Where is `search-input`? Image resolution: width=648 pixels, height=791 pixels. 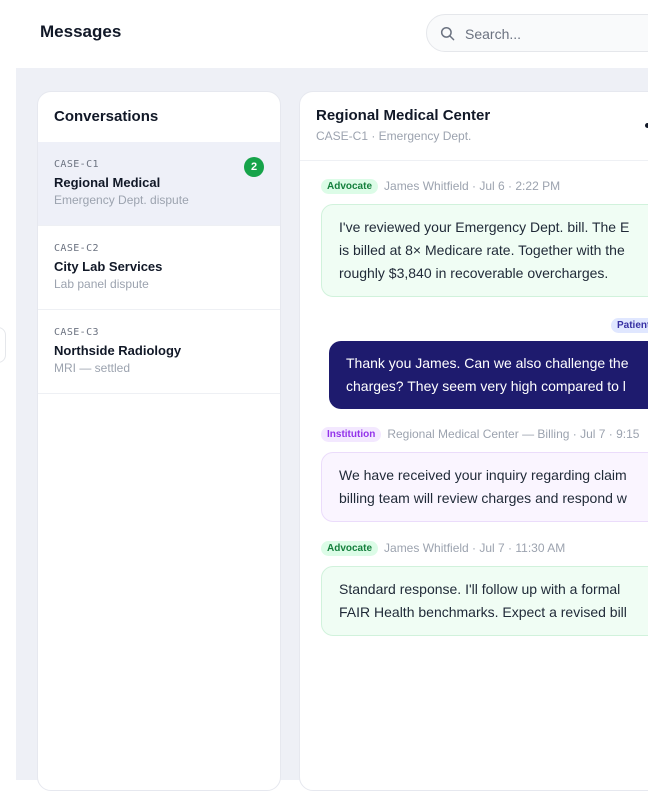
search-input is located at coordinates (555, 34).